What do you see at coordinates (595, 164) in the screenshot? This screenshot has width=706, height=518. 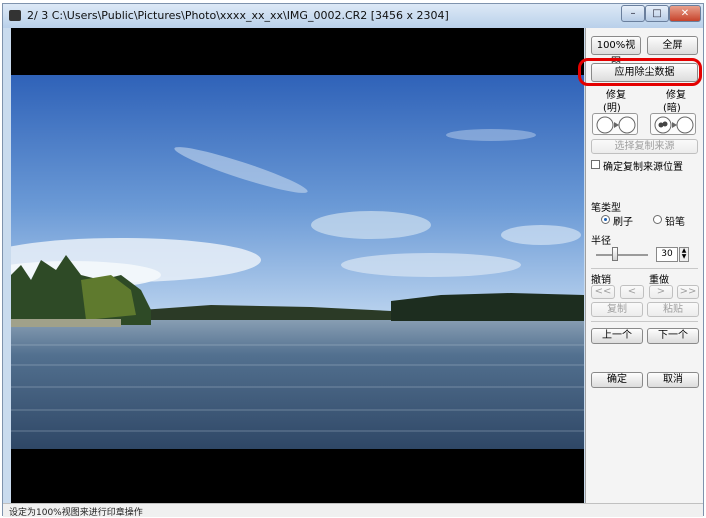 I see `confirm-copy-position-checkbox` at bounding box center [595, 164].